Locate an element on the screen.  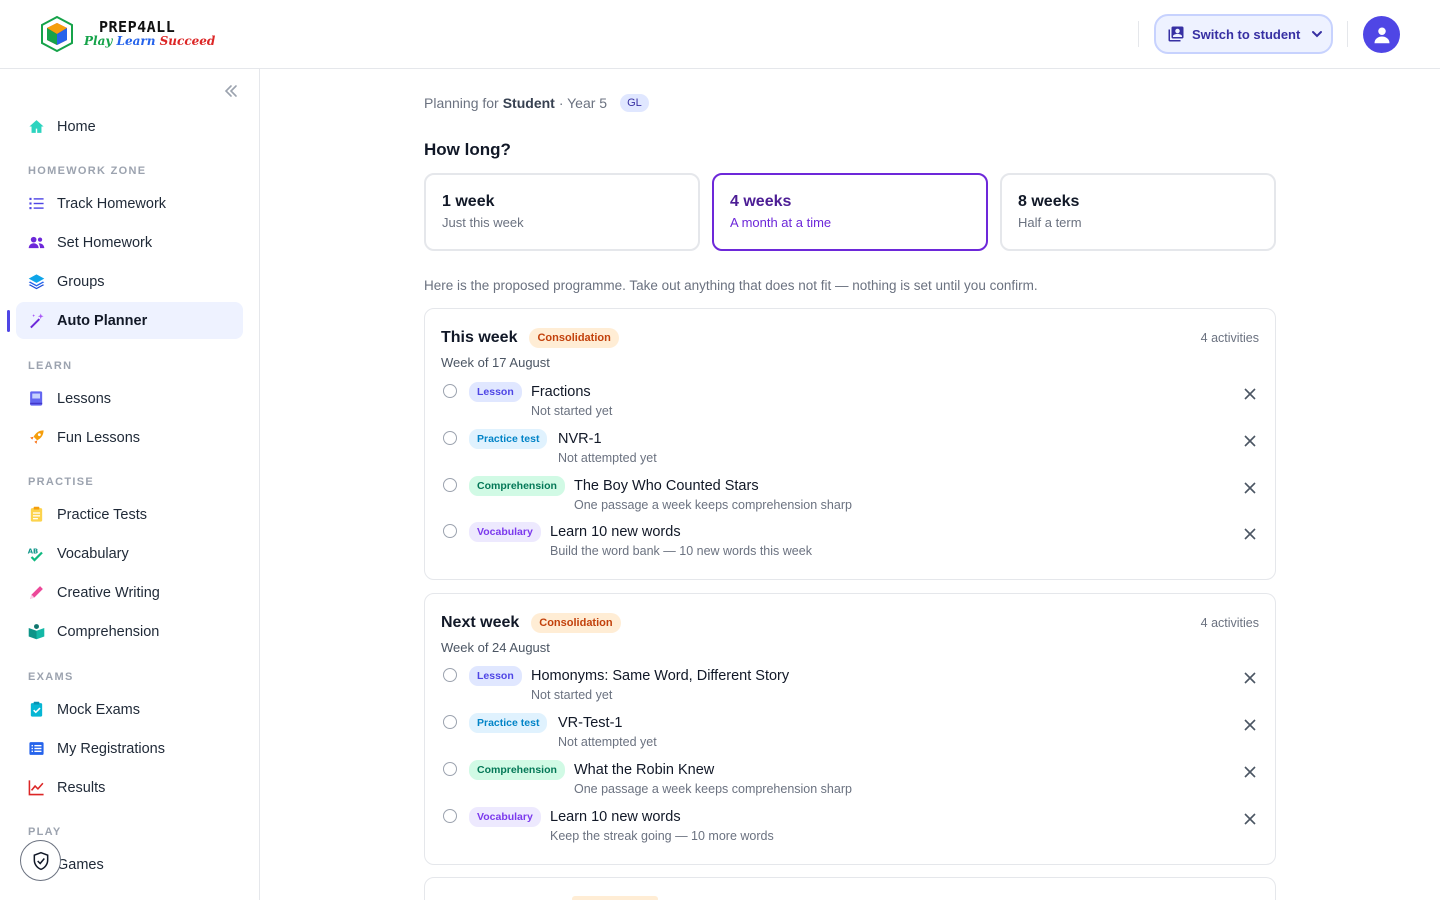
week-title-row: Next week Consolidation is located at coordinates (531, 623).